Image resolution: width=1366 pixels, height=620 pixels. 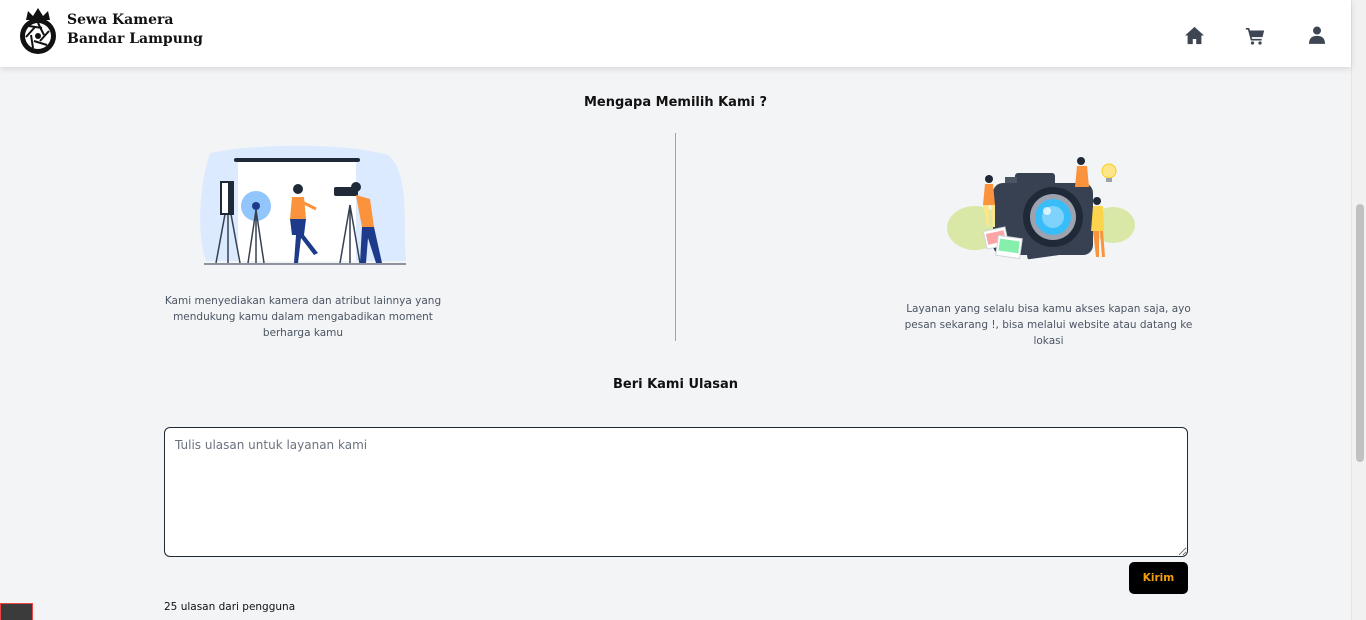 I want to click on camera-team-illustration, so click(x=1041, y=208).